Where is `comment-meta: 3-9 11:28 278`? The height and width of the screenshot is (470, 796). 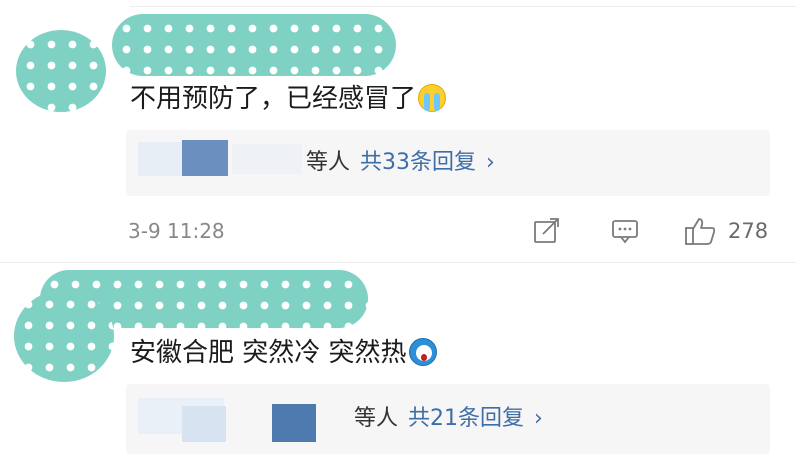
comment-meta: 3-9 11:28 278 is located at coordinates (453, 231).